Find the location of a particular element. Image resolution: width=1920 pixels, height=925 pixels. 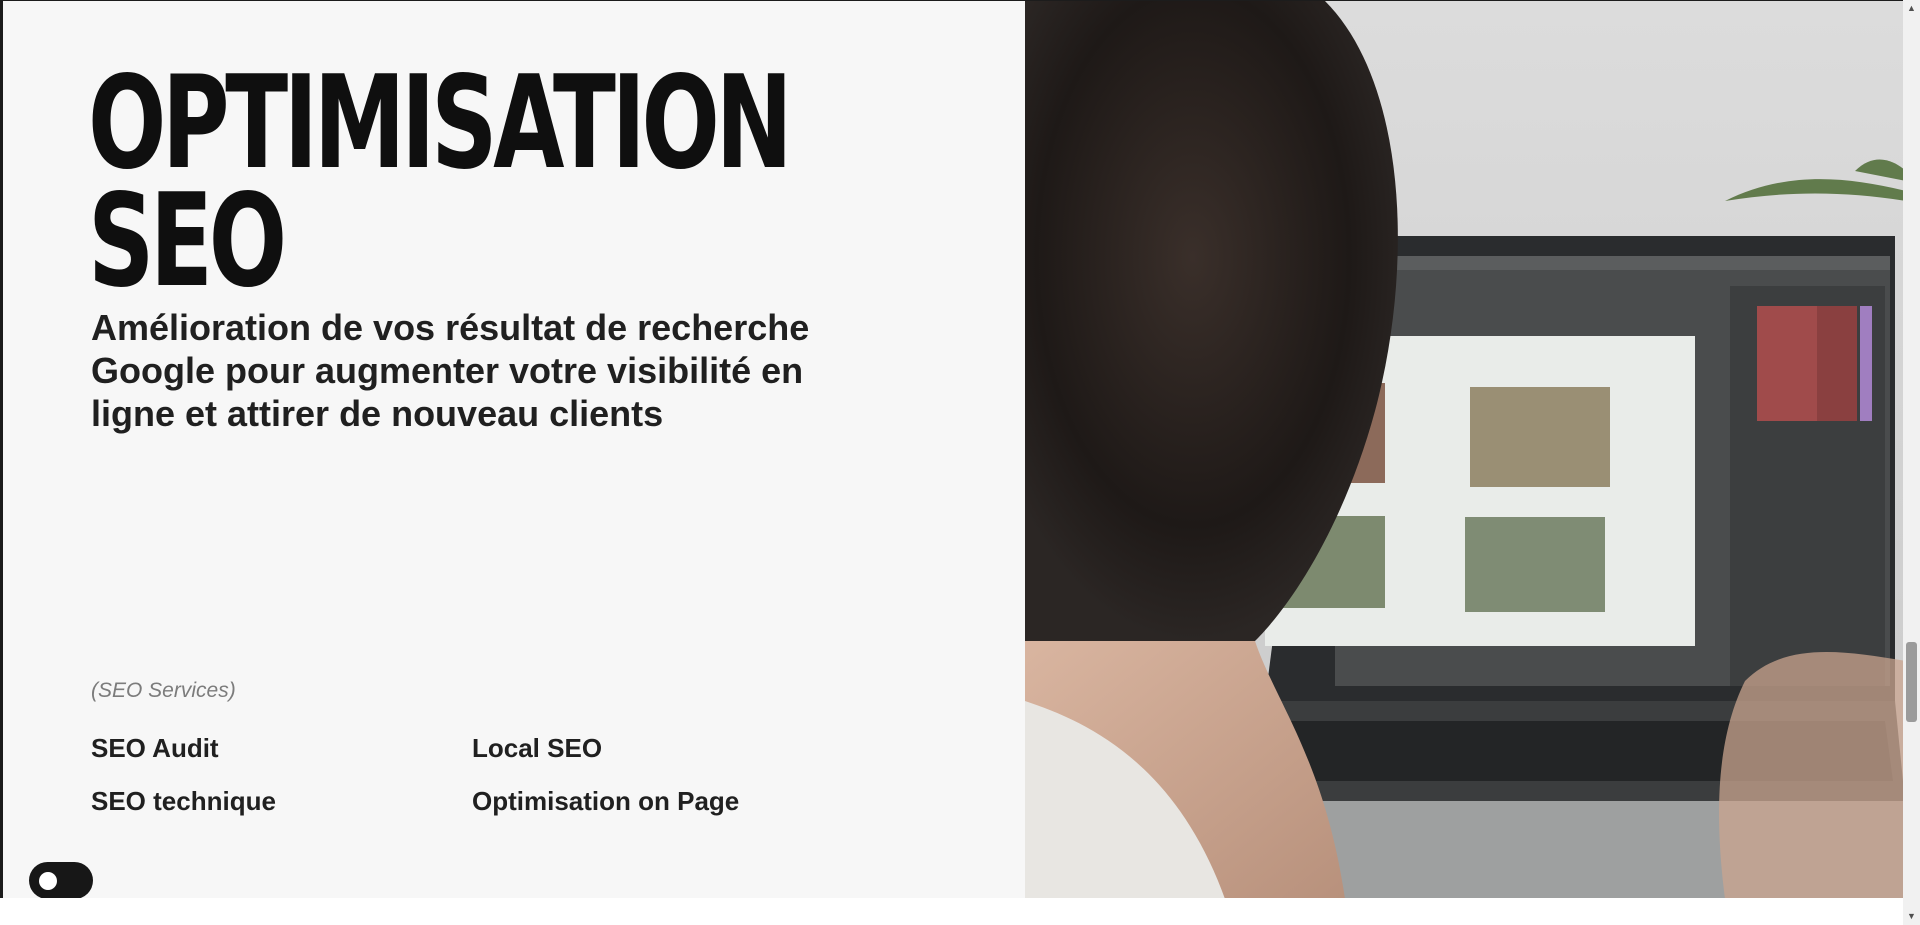

service-item-optimisation-on-page: Optimisation on Page is located at coordinates (606, 801).